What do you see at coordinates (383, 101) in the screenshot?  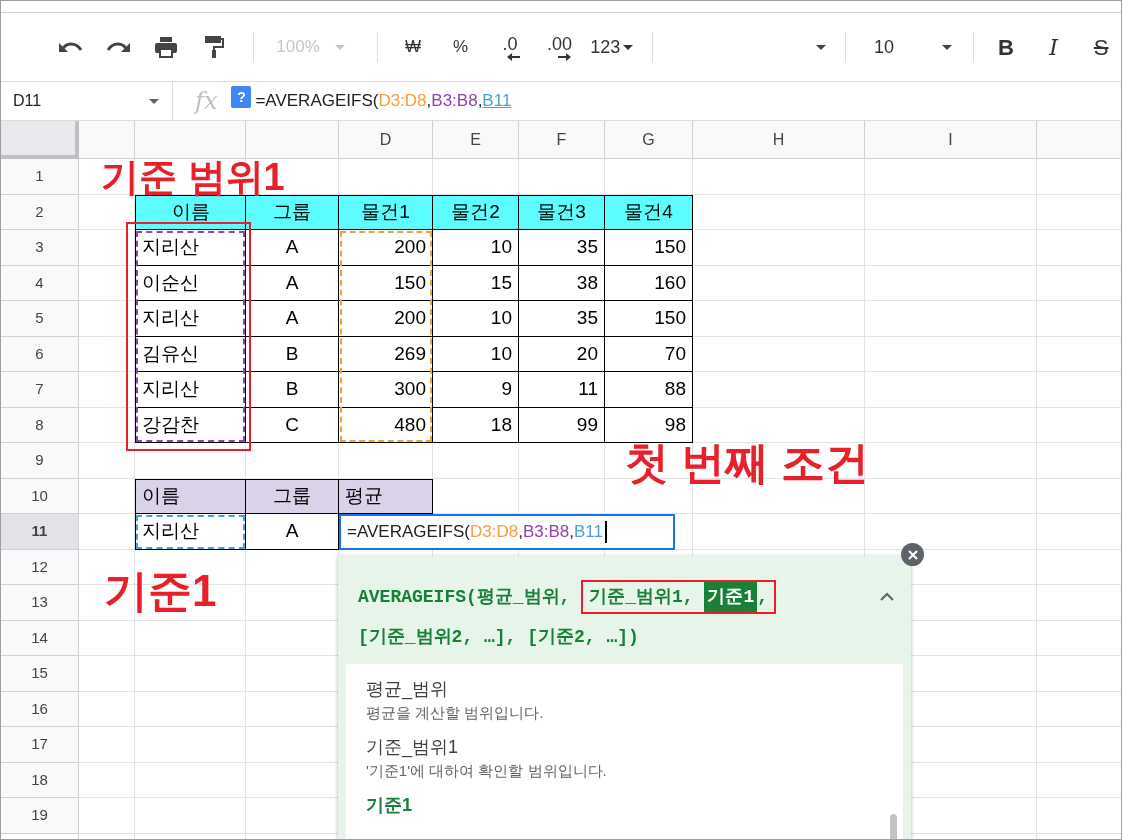 I see `formula-input: =AVERAGEIFS(D3:D8,B3:B8,B11` at bounding box center [383, 101].